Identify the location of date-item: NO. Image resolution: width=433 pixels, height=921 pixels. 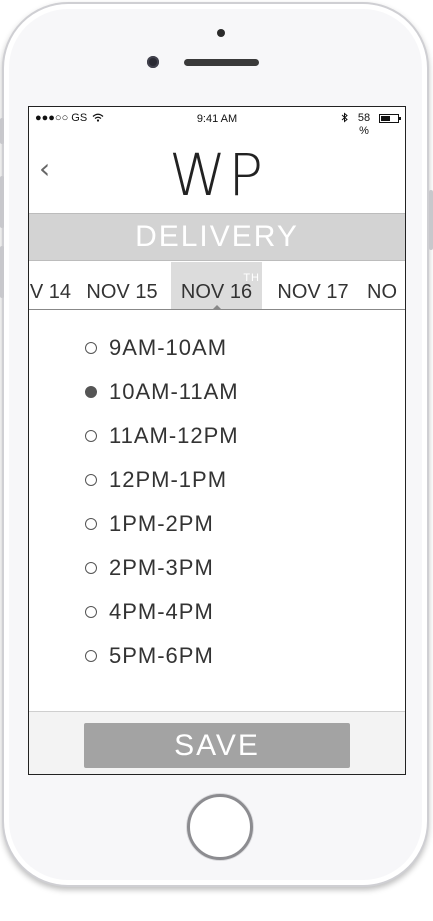
(386, 285).